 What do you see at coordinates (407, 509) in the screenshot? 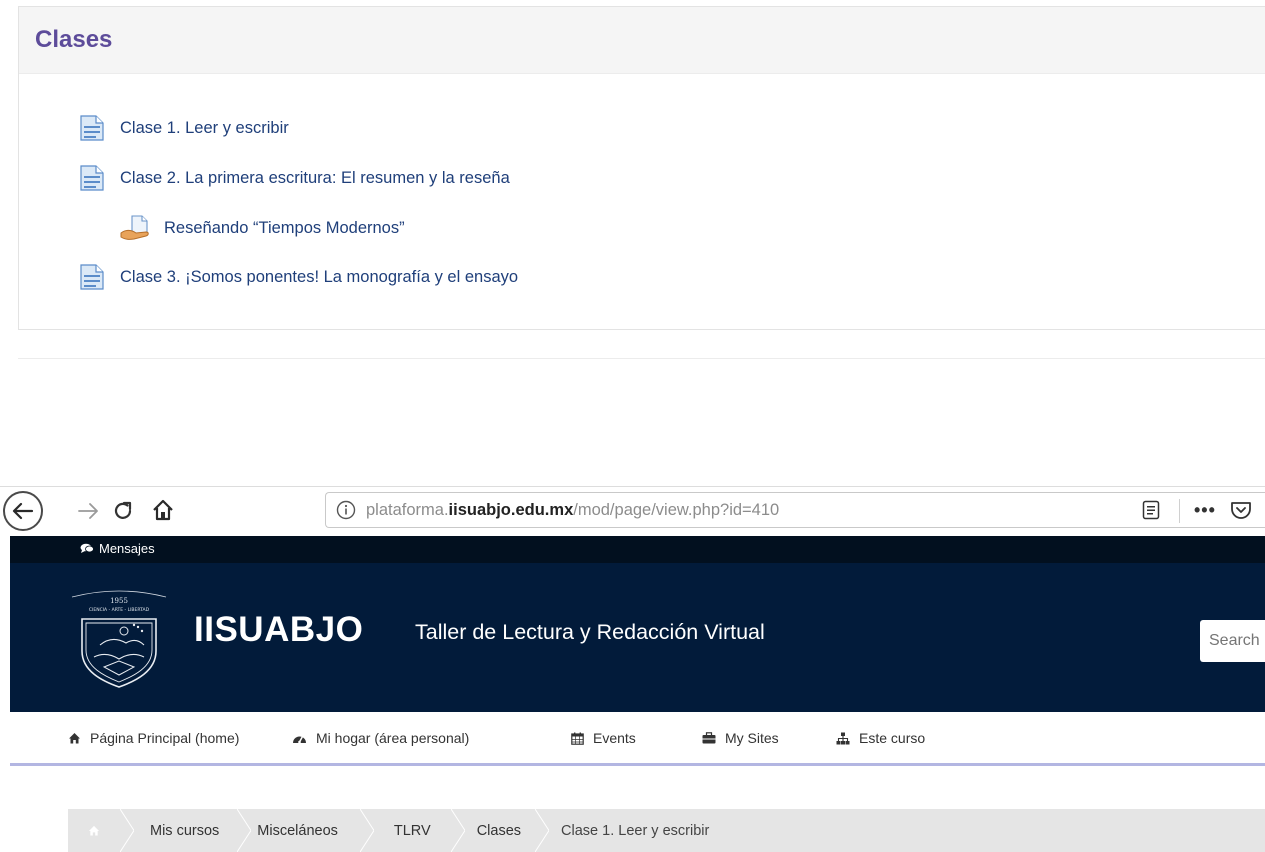
I see `url-prefix: plataforma.` at bounding box center [407, 509].